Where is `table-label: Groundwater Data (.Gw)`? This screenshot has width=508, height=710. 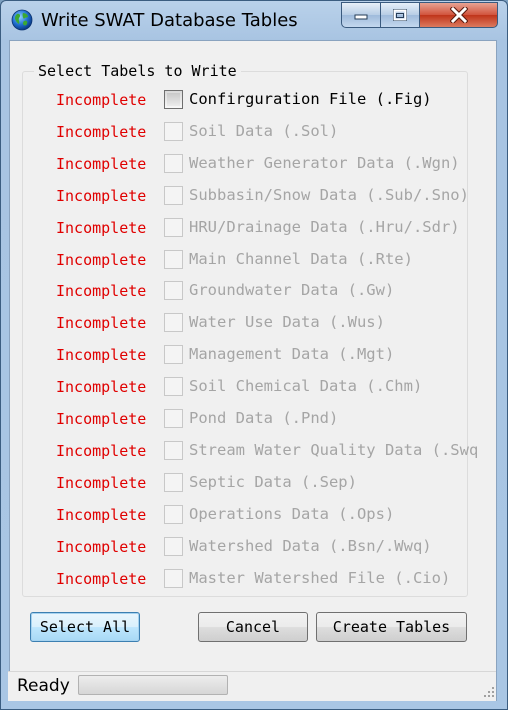
table-label: Groundwater Data (.Gw) is located at coordinates (292, 290).